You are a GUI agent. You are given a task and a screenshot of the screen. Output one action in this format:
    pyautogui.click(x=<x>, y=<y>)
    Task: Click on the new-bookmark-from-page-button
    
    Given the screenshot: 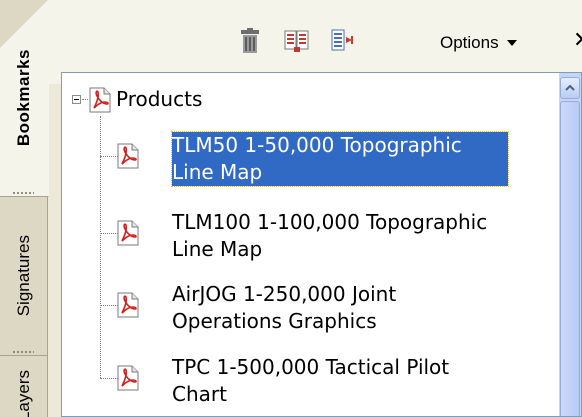 What is the action you would take?
    pyautogui.click(x=297, y=41)
    